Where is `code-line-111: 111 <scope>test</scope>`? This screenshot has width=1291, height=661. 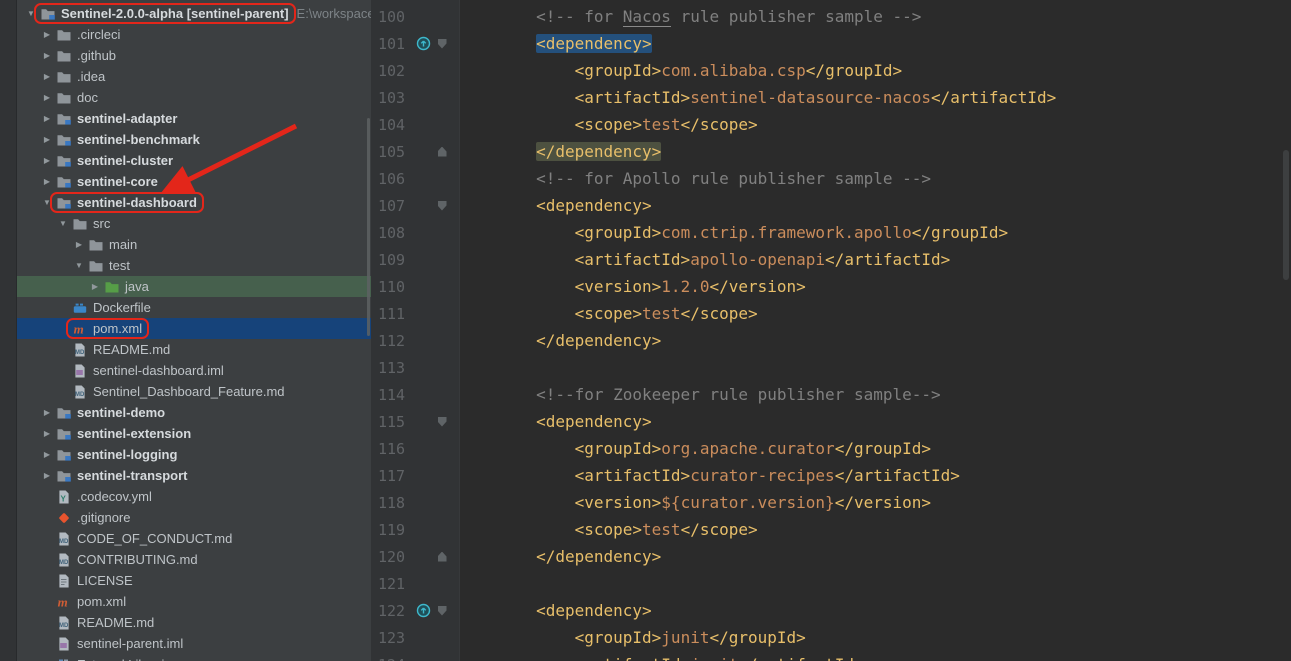 code-line-111: 111 <scope>test</scope> is located at coordinates (831, 313).